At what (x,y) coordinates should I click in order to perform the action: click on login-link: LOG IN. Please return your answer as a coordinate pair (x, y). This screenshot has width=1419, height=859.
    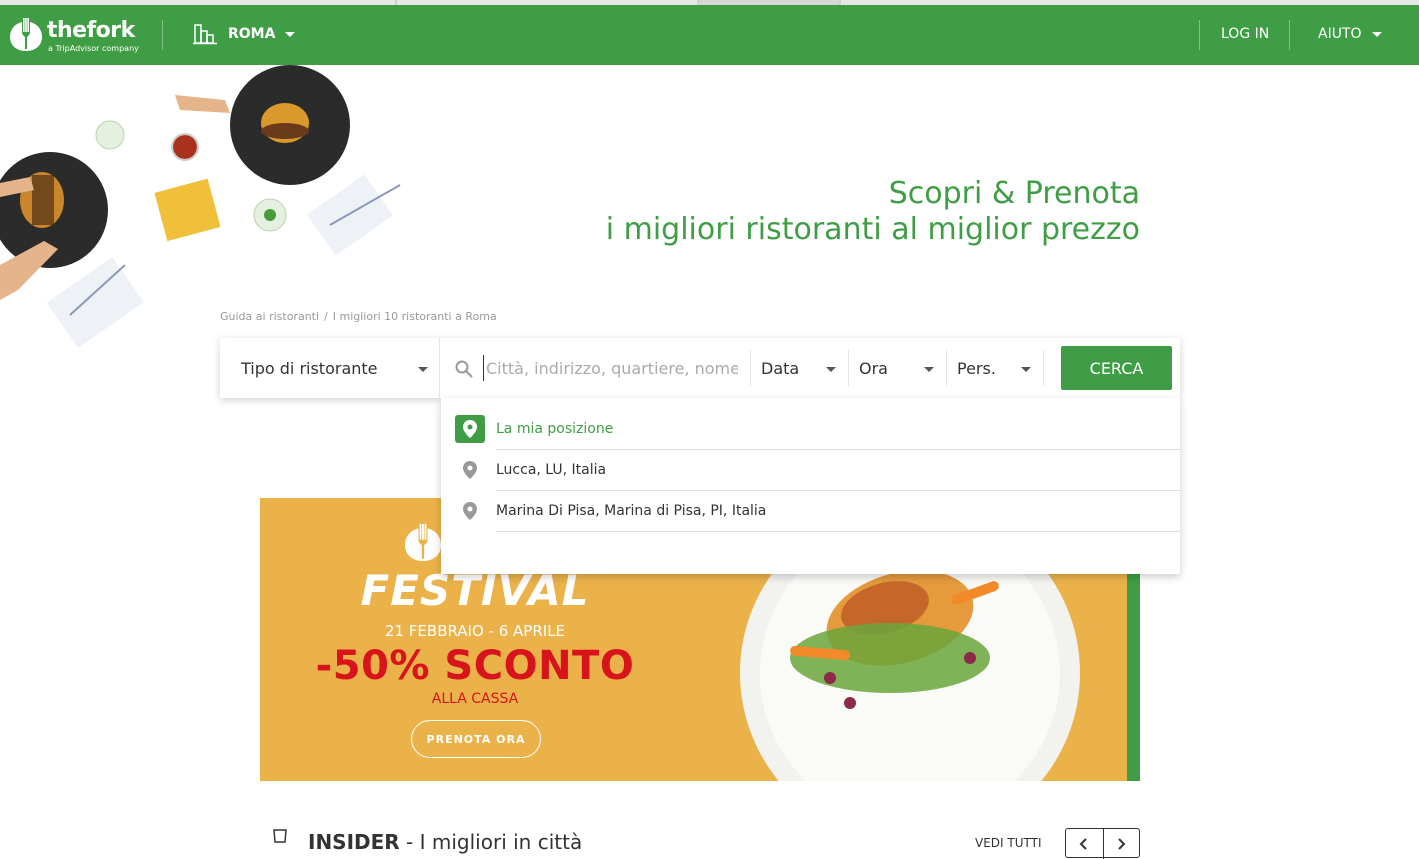
    Looking at the image, I should click on (1245, 34).